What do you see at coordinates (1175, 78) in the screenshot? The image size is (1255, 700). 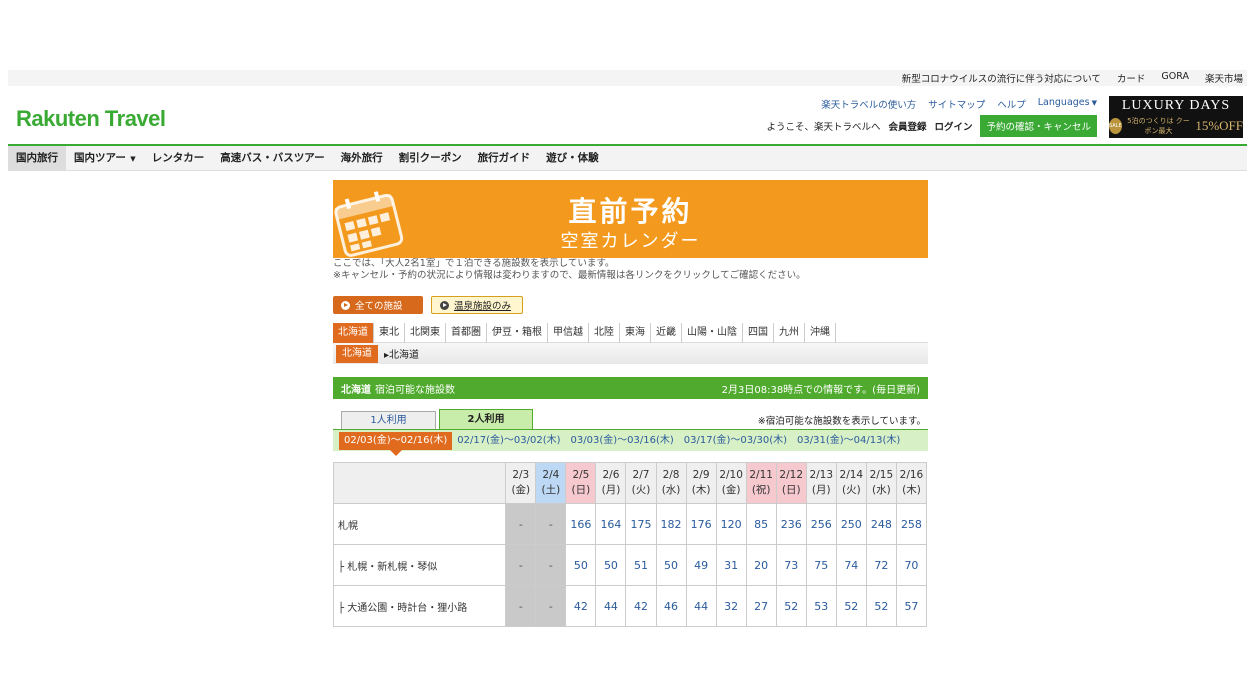 I see `gora-link: GORA` at bounding box center [1175, 78].